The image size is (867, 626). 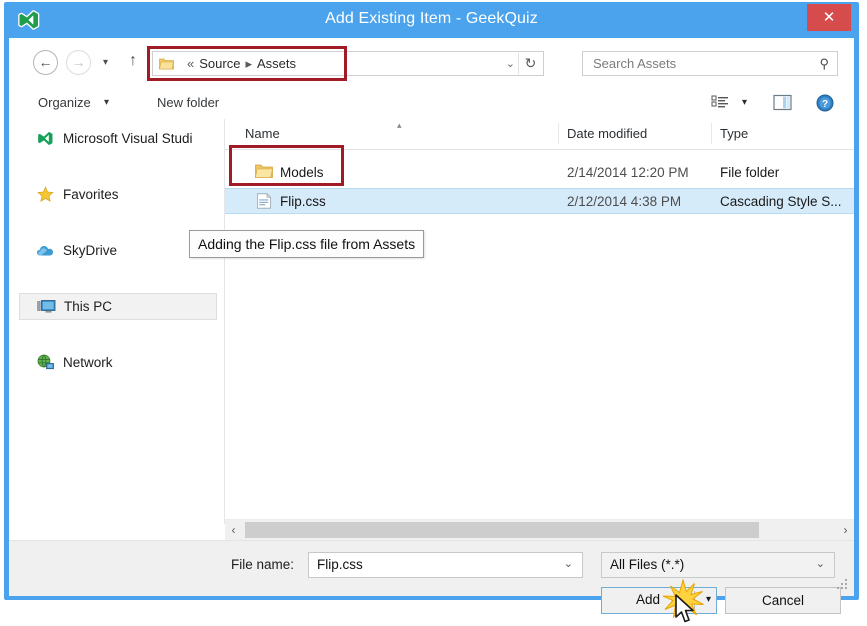 I want to click on css-file-icon, so click(x=264, y=201).